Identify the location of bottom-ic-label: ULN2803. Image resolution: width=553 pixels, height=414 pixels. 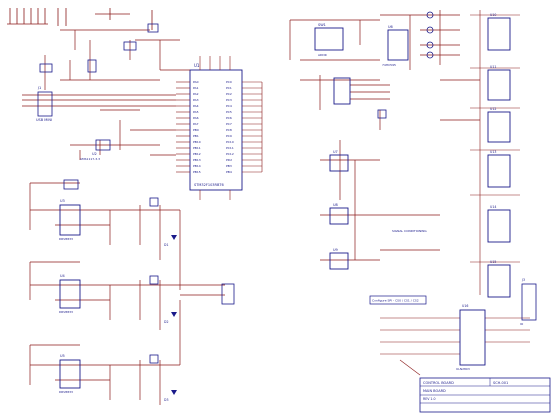
(463, 369).